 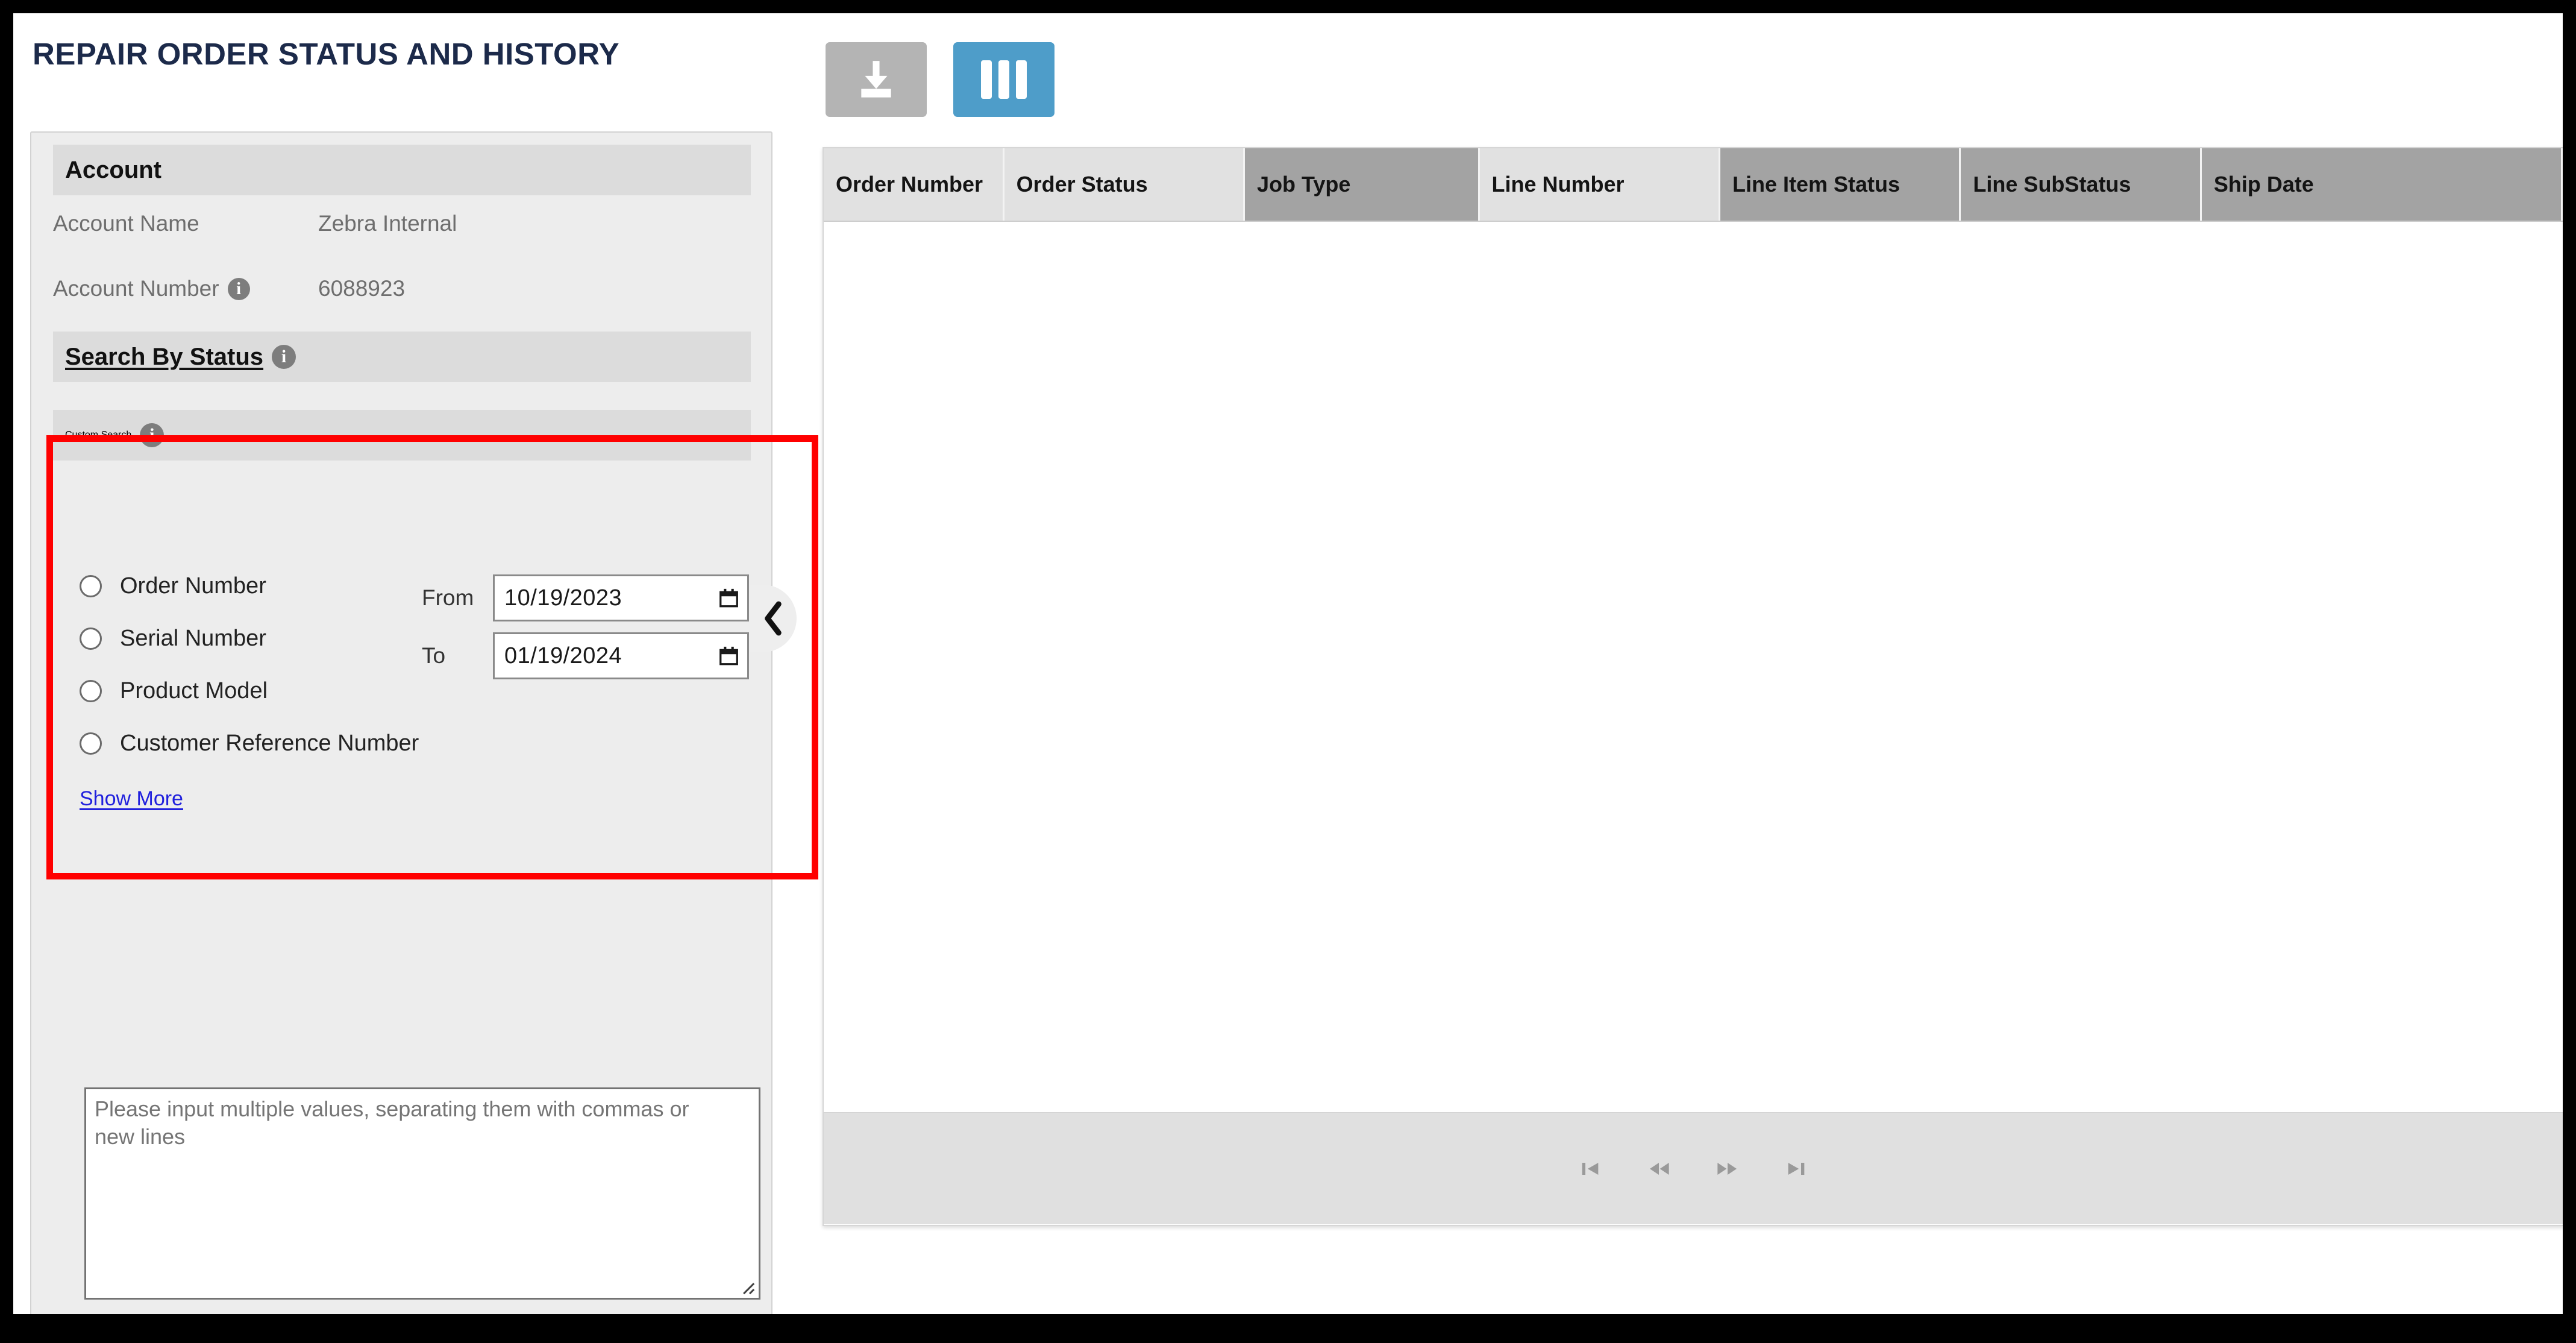 What do you see at coordinates (745, 1285) in the screenshot?
I see `resize-grip-icon` at bounding box center [745, 1285].